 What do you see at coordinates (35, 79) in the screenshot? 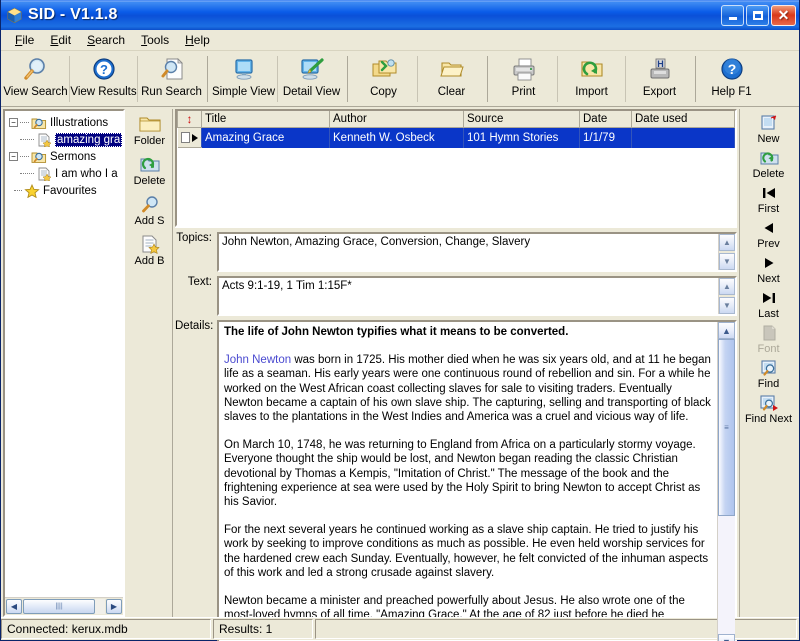
I see `toolbar-button-view-search: View Search` at bounding box center [35, 79].